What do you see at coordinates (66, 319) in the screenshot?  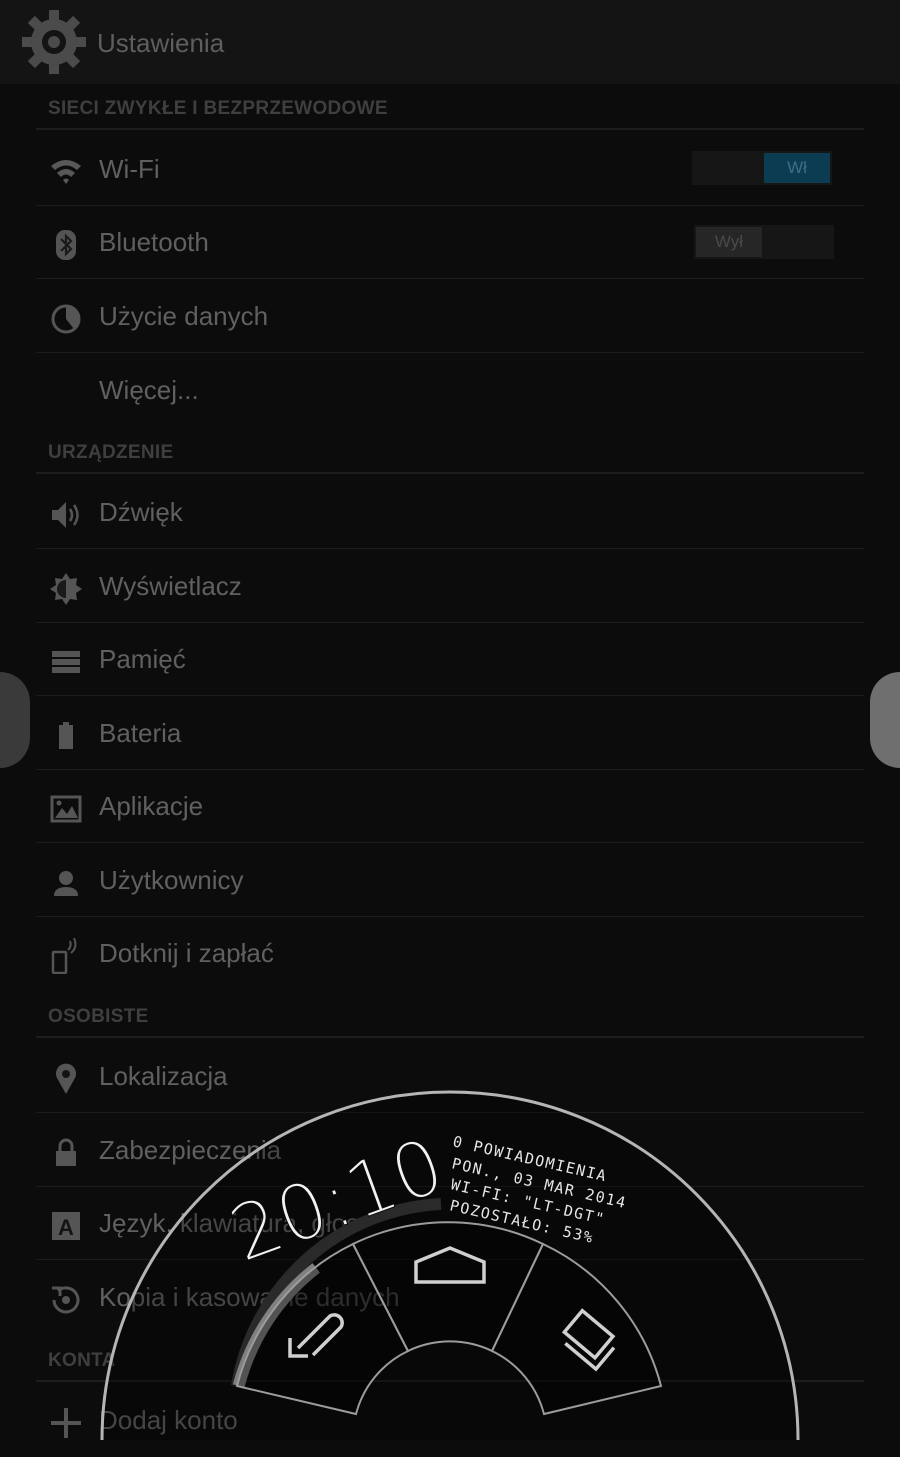 I see `data-usage-icon` at bounding box center [66, 319].